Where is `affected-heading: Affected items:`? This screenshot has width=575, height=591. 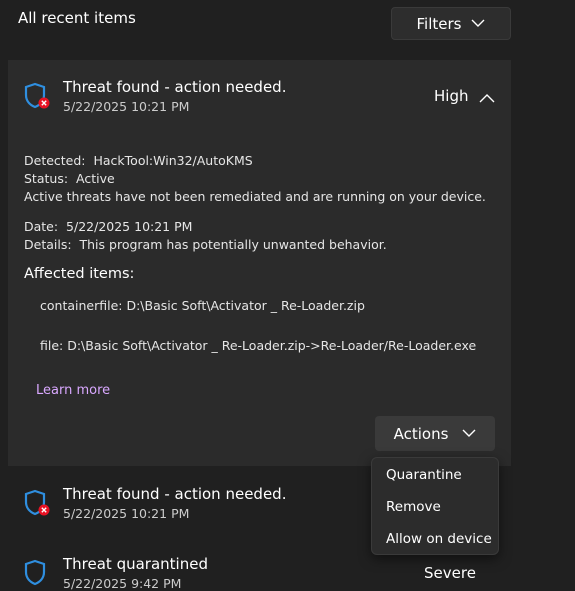
affected-heading: Affected items: is located at coordinates (79, 274).